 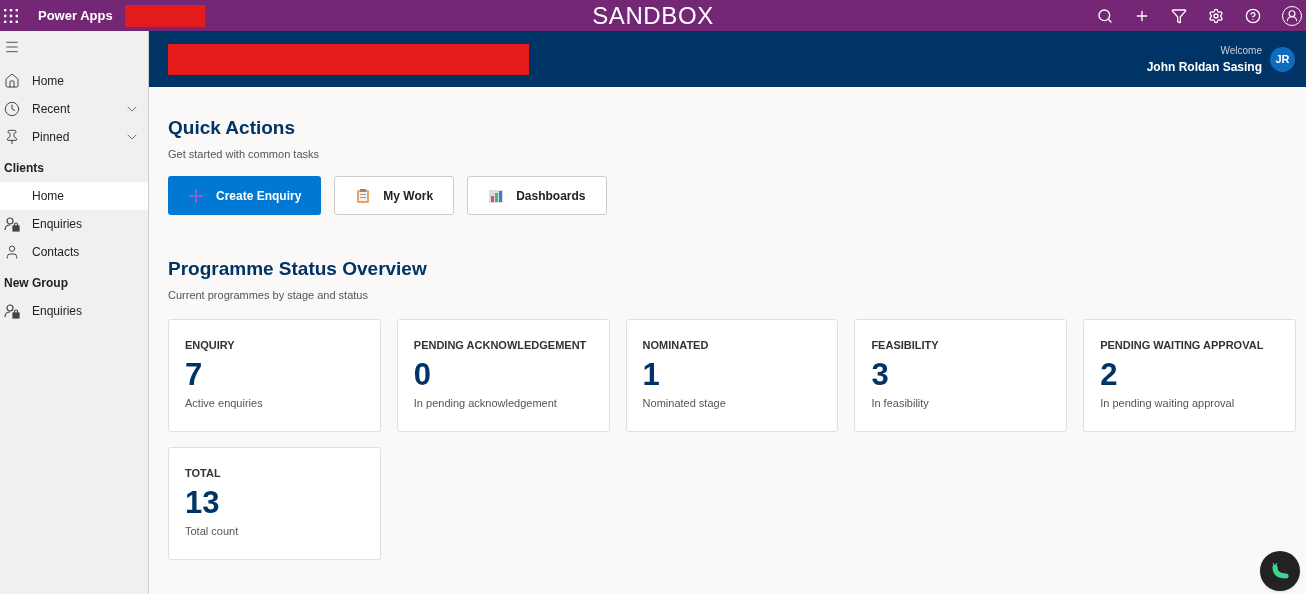 What do you see at coordinates (74, 252) in the screenshot?
I see `nav-item: Contacts` at bounding box center [74, 252].